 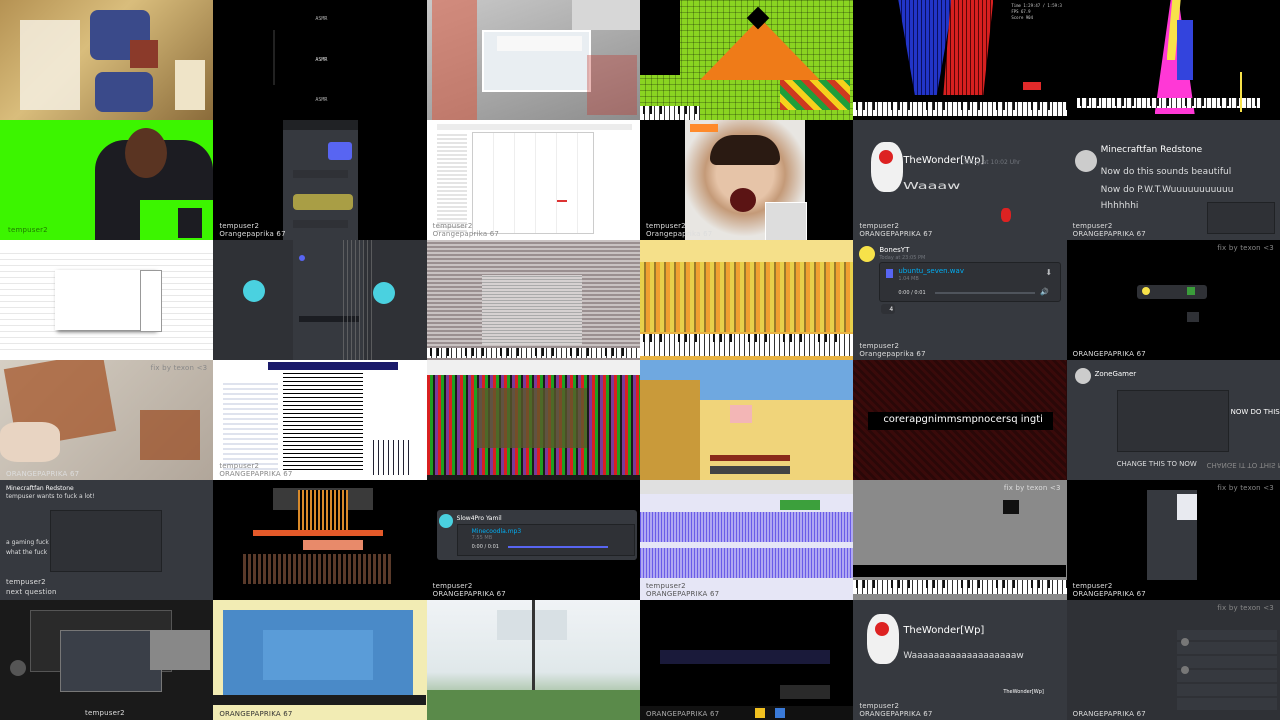 I want to click on user-name: Slow4Pro Yamil, so click(x=479, y=518).